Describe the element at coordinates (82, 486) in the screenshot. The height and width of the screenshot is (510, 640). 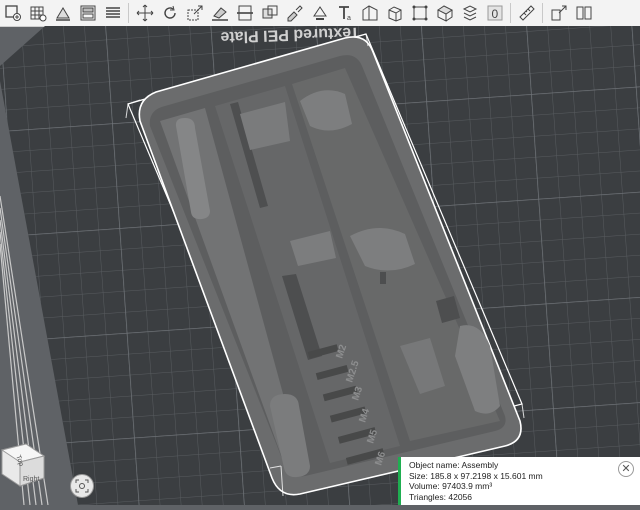
I see `reset-camera-icon` at that location.